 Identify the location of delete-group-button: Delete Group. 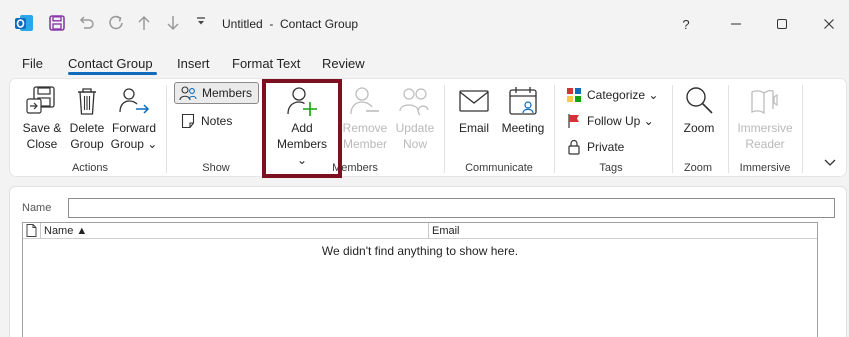
(87, 118).